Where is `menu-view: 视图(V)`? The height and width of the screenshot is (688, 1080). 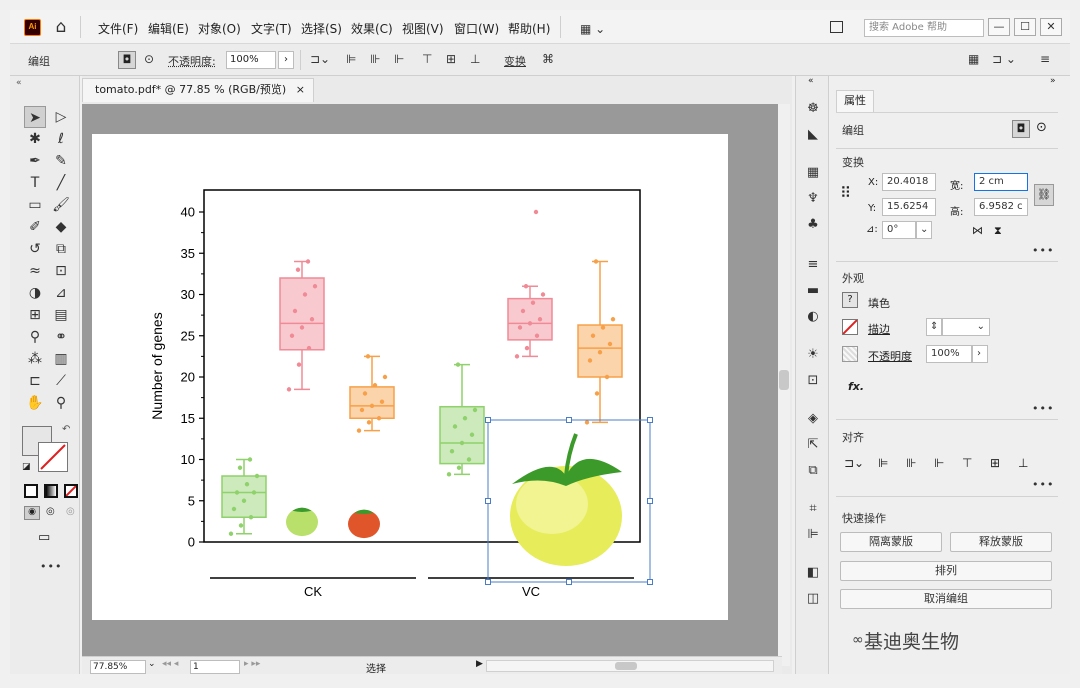 menu-view: 视图(V) is located at coordinates (423, 28).